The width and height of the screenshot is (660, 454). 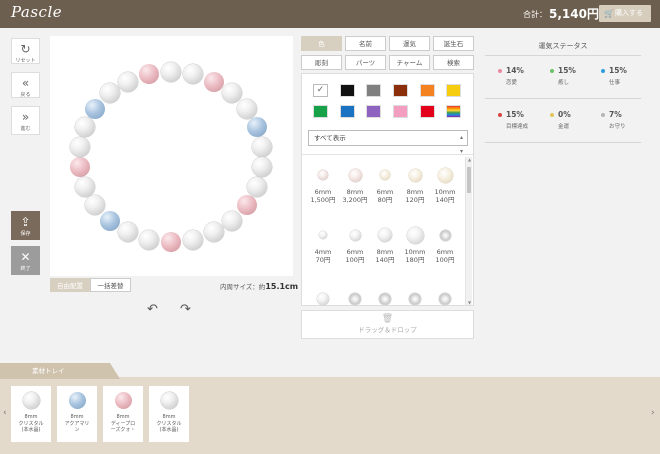 I want to click on material-item: 8mm 140円, so click(x=385, y=243).